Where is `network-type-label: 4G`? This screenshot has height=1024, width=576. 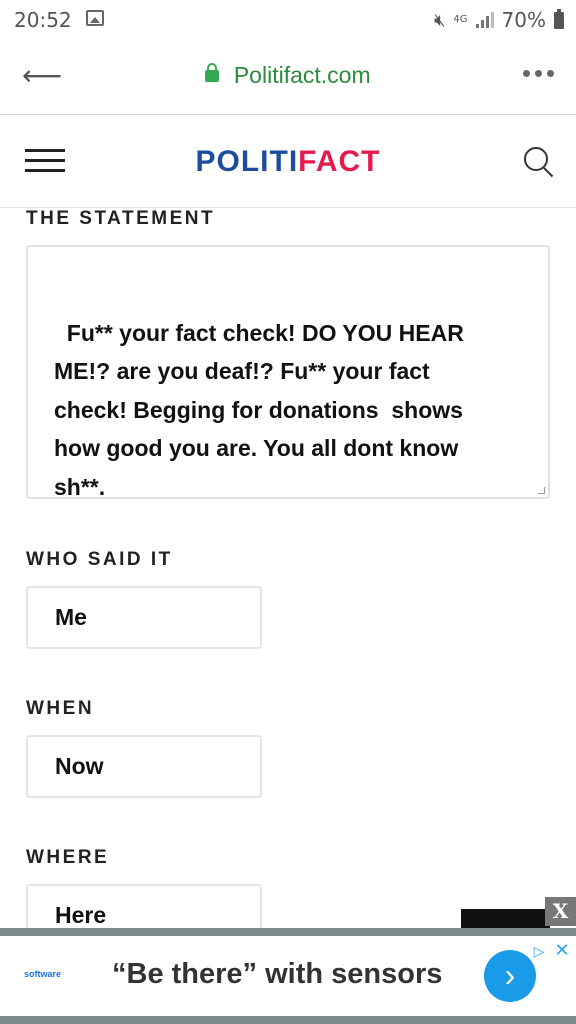 network-type-label: 4G is located at coordinates (460, 19).